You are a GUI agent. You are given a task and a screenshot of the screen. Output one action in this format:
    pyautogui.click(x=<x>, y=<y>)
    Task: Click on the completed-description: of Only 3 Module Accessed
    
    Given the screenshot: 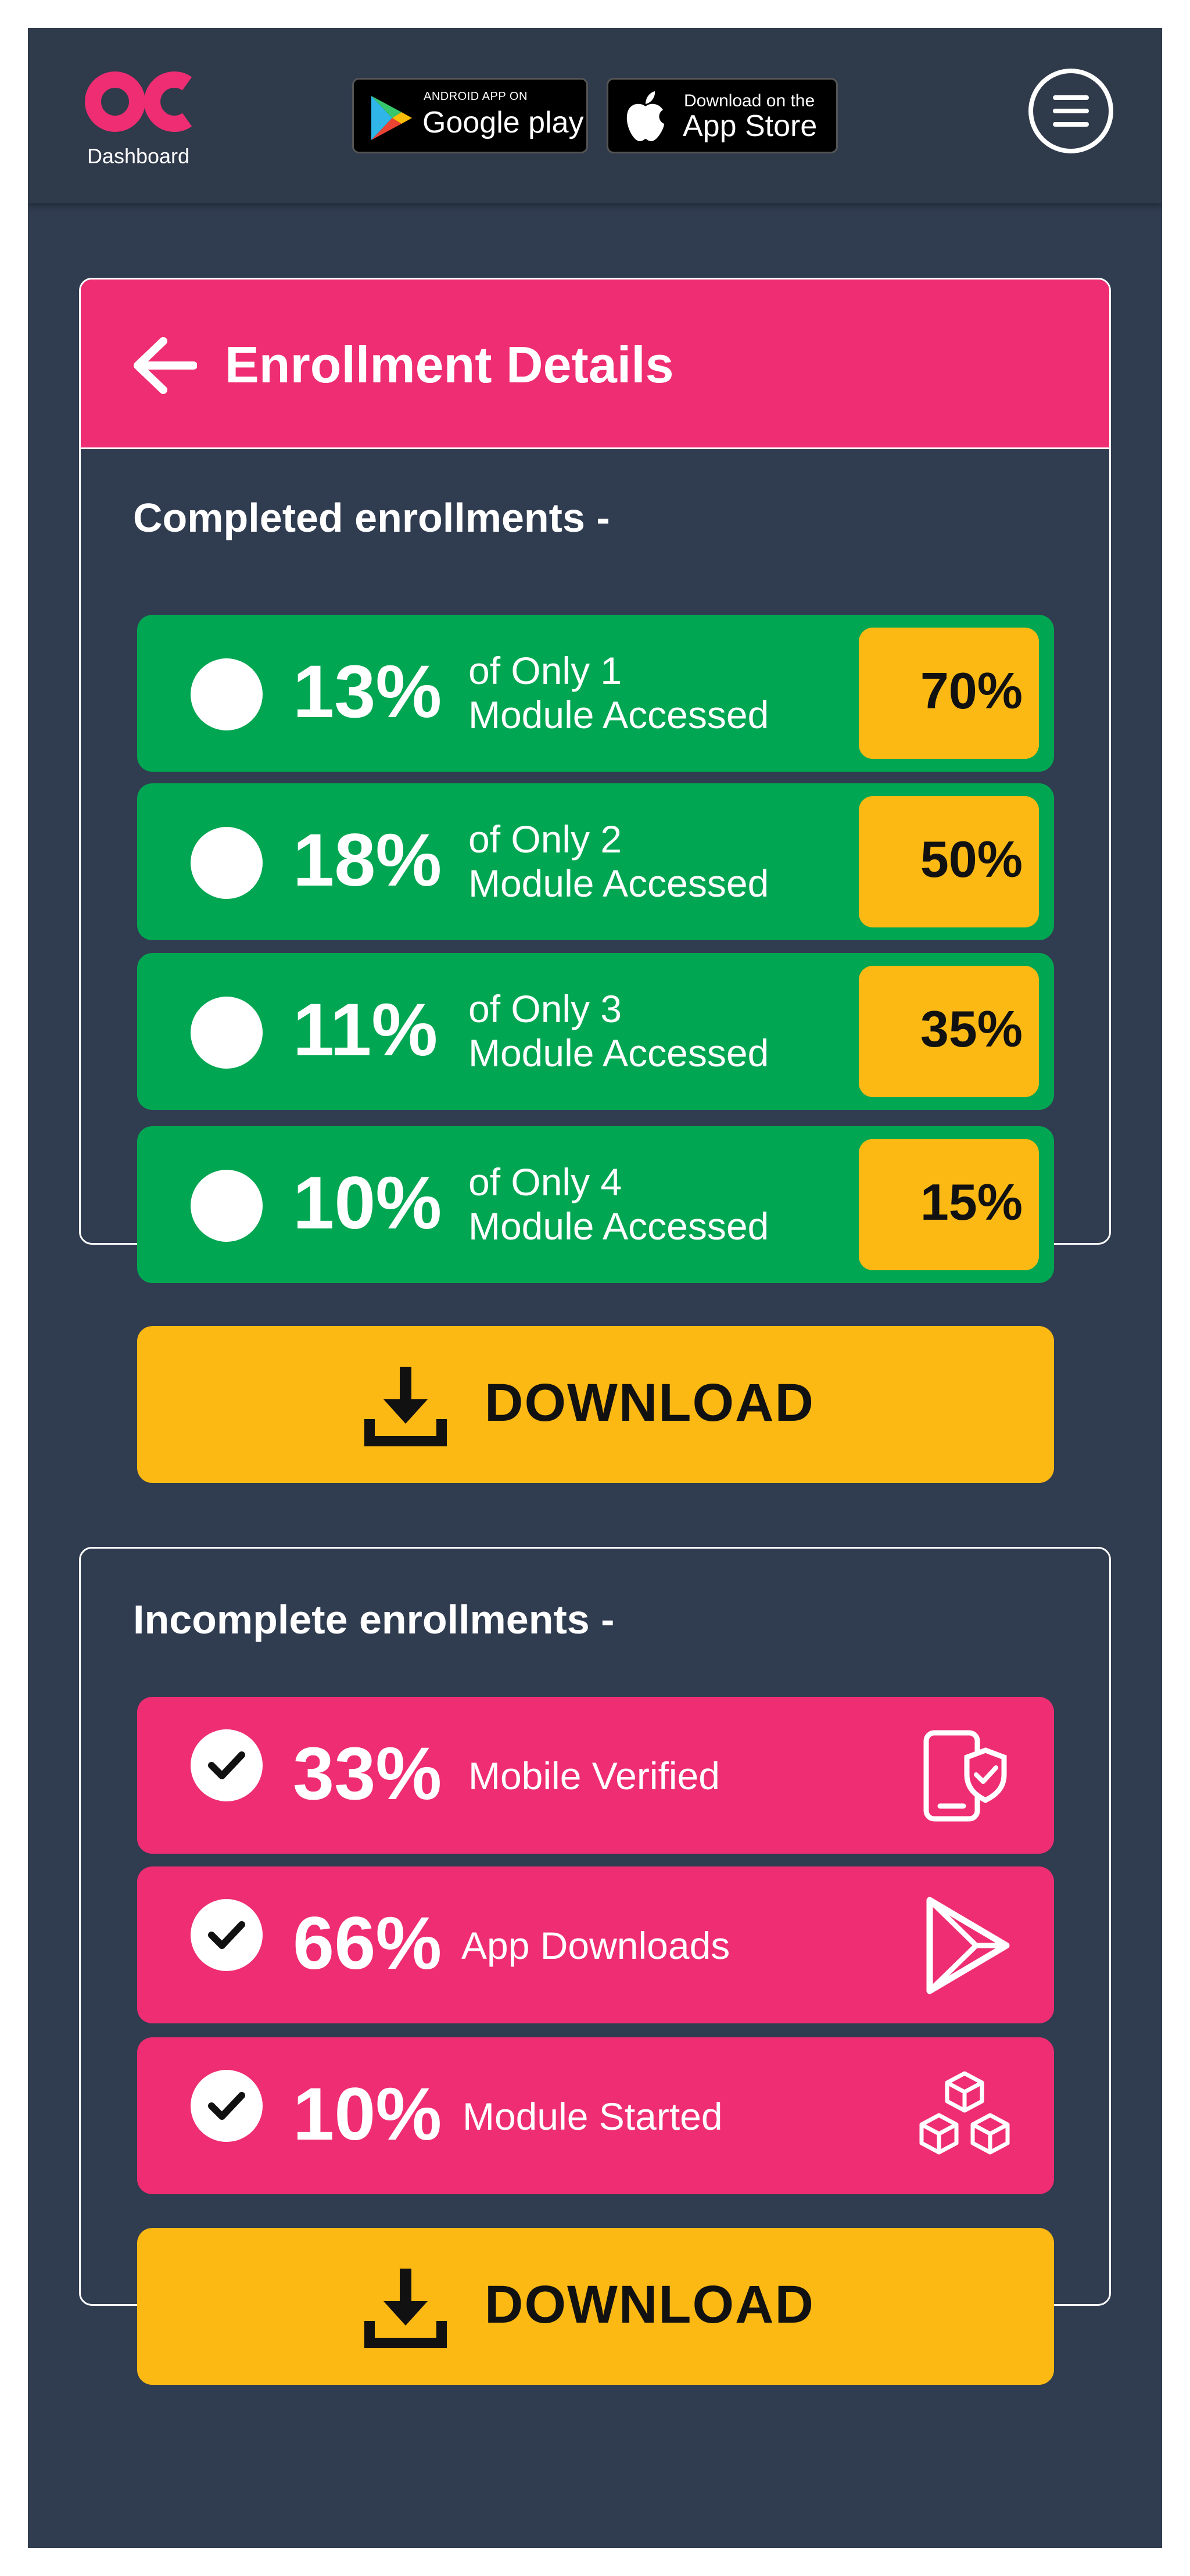 What is the action you would take?
    pyautogui.click(x=665, y=1031)
    